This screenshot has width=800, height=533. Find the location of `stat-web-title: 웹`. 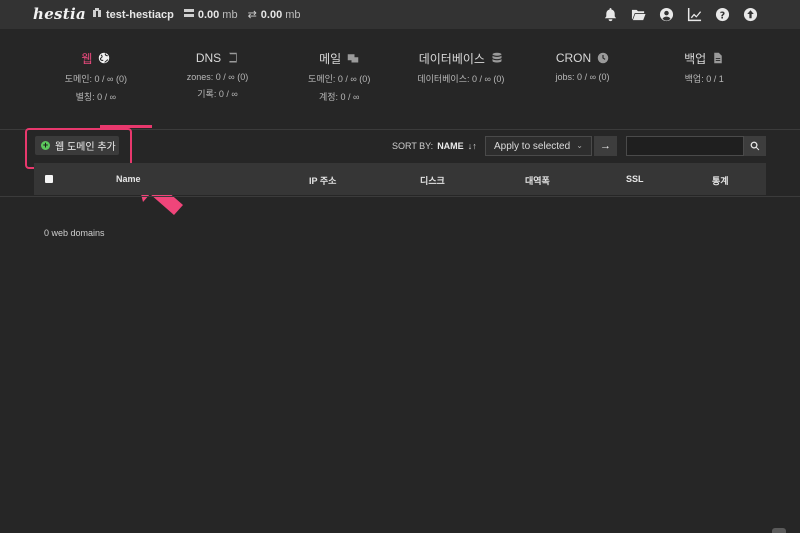

stat-web-title: 웹 is located at coordinates (87, 58).